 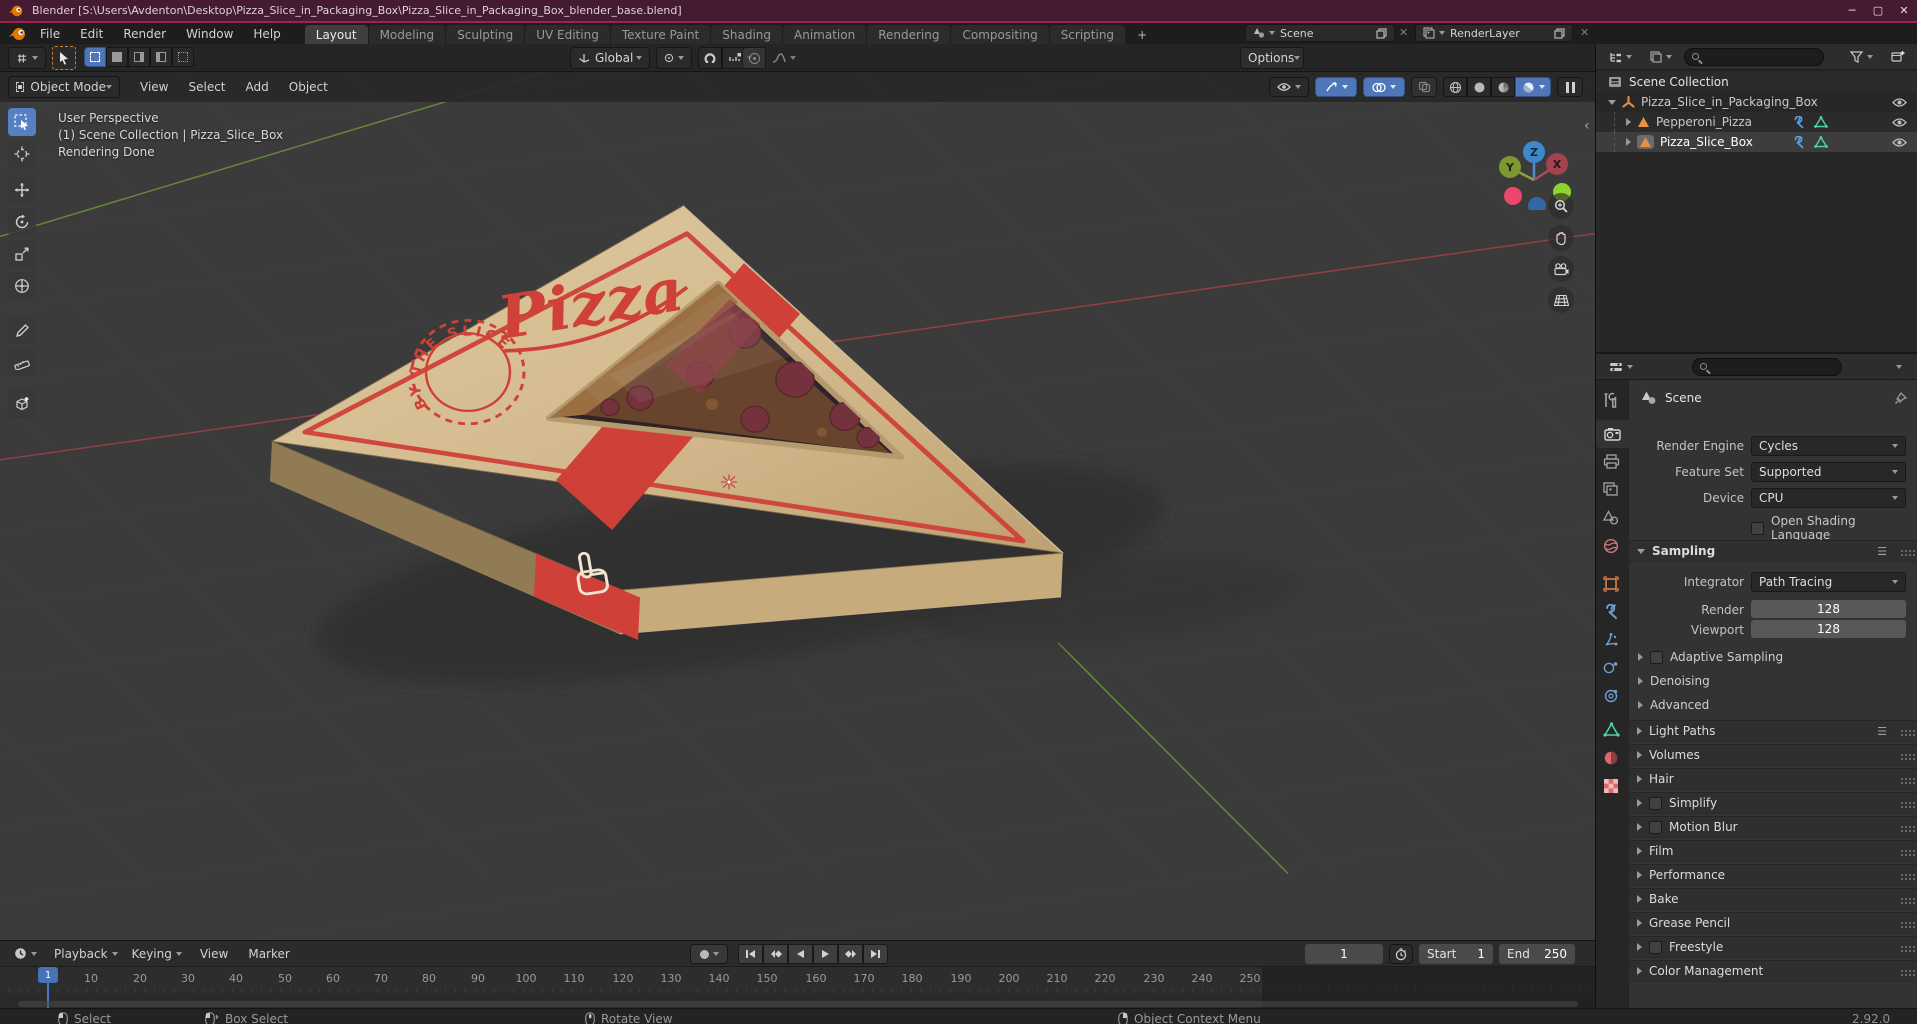 I want to click on section-grease-pencil: Grease Pencil, so click(x=1773, y=923).